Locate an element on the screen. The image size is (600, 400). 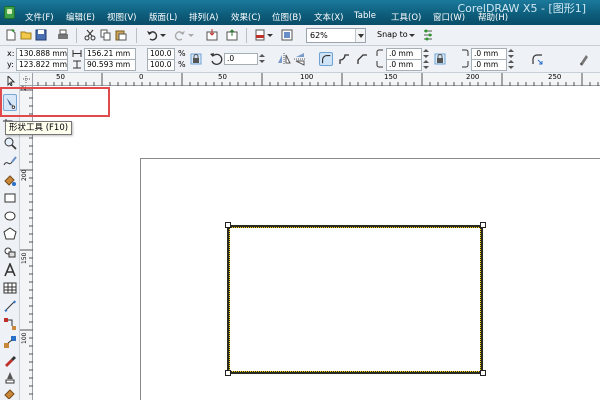
menu-effects: 效果(C) is located at coordinates (246, 17).